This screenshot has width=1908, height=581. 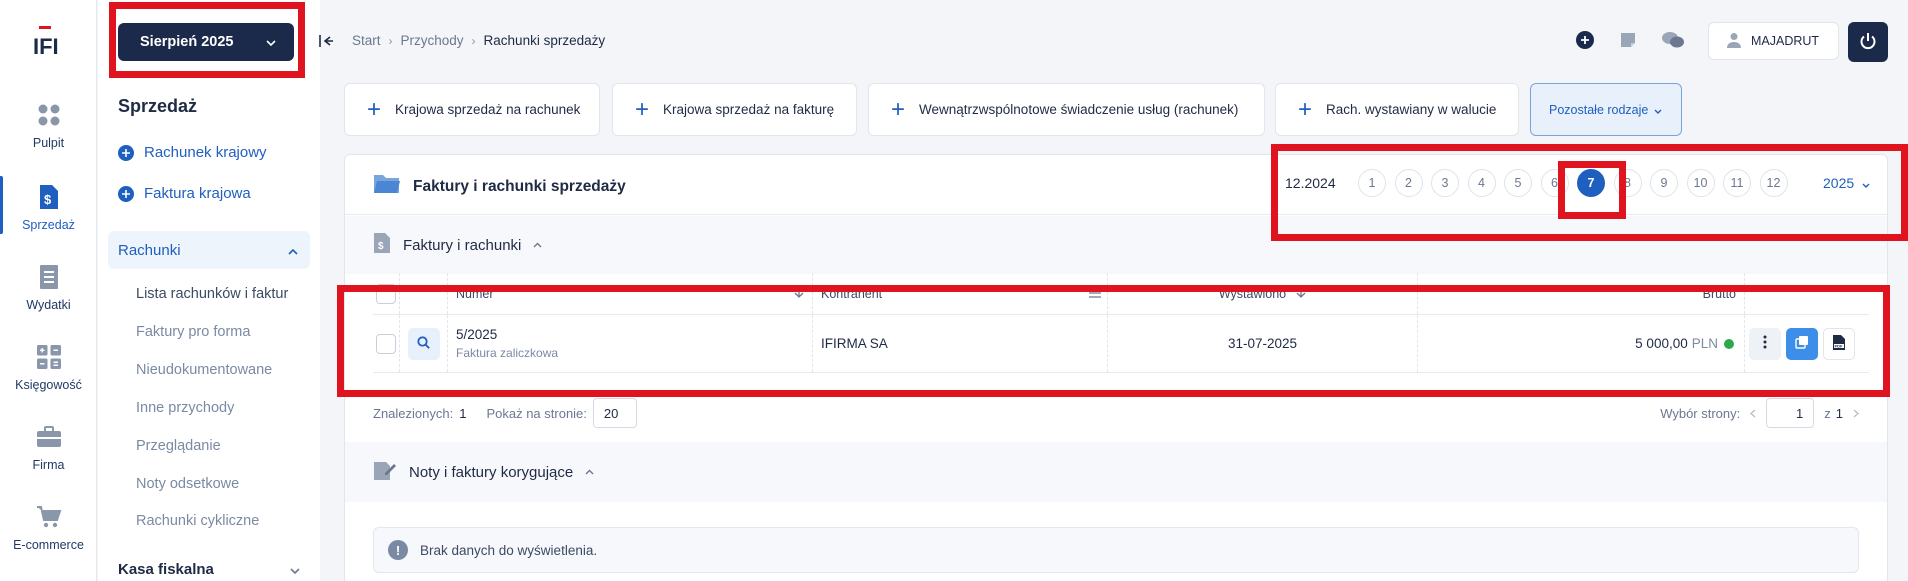 I want to click on sidebar-group-rachunki: Rachunki, so click(x=209, y=250).